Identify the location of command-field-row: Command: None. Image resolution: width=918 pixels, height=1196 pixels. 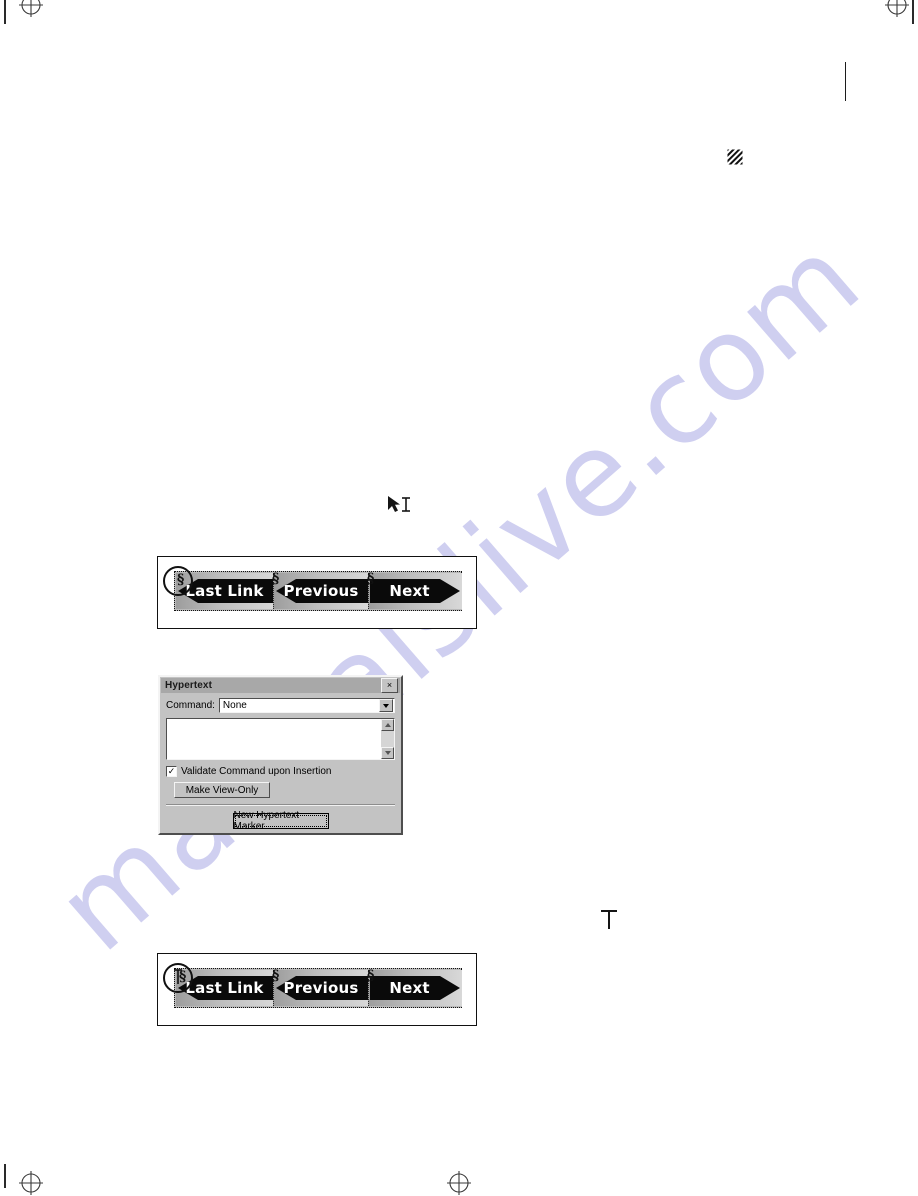
(280, 705).